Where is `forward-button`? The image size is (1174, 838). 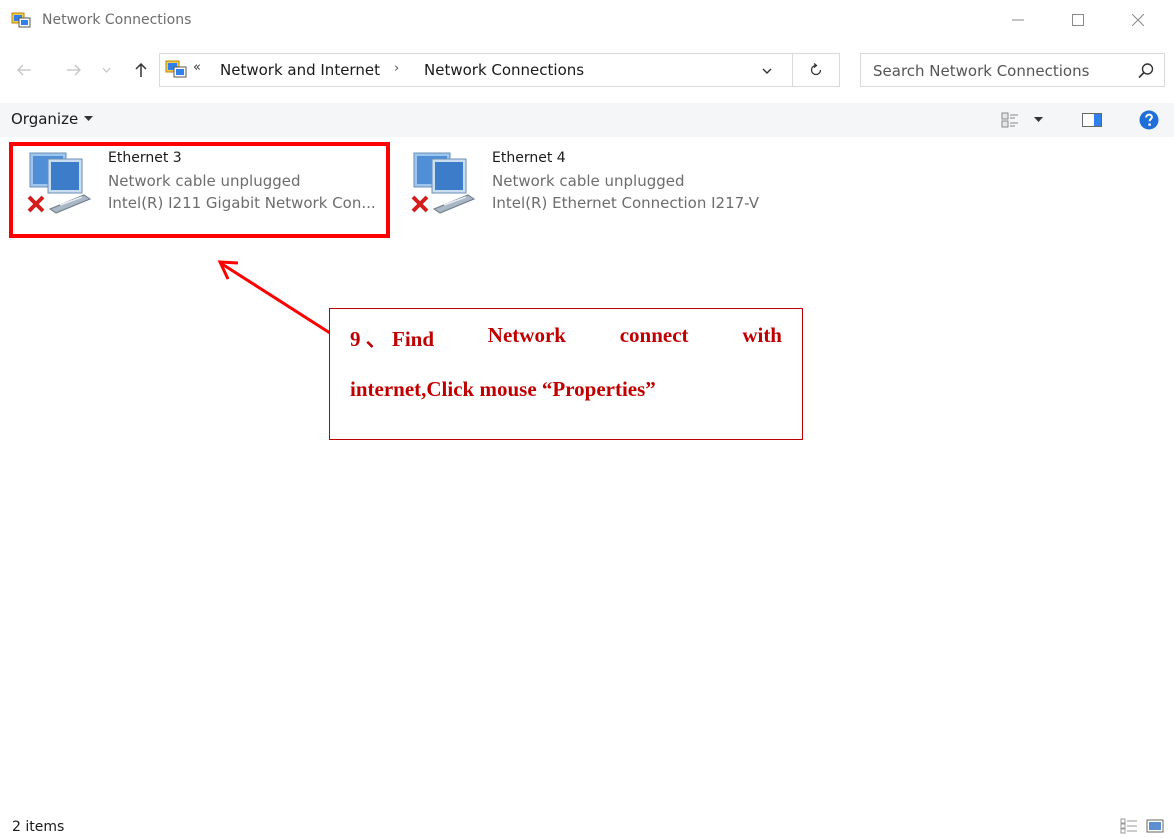
forward-button is located at coordinates (74, 70).